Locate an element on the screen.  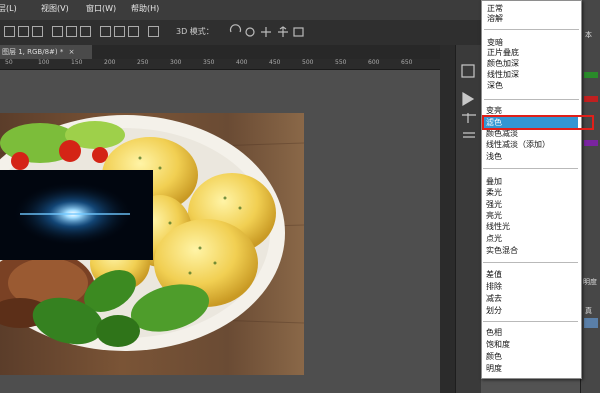
blend-option-hard-light: 强光 is located at coordinates (494, 204).